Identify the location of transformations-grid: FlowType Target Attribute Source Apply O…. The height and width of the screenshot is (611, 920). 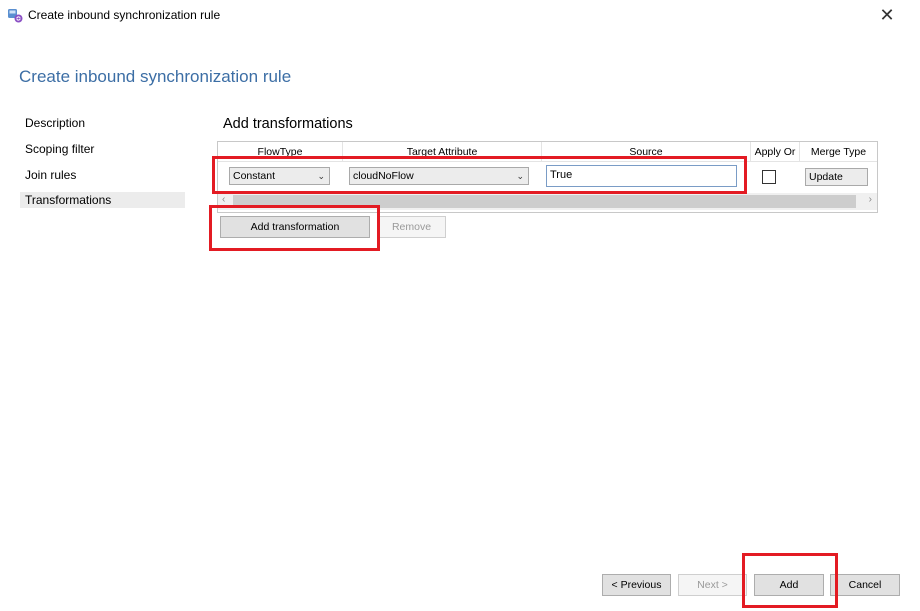
(547, 177).